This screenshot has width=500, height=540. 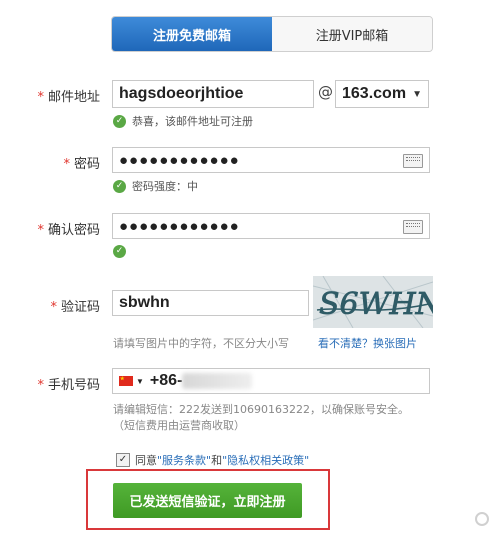 What do you see at coordinates (367, 343) in the screenshot?
I see `refresh-captcha-link: 看不清楚？换张图片` at bounding box center [367, 343].